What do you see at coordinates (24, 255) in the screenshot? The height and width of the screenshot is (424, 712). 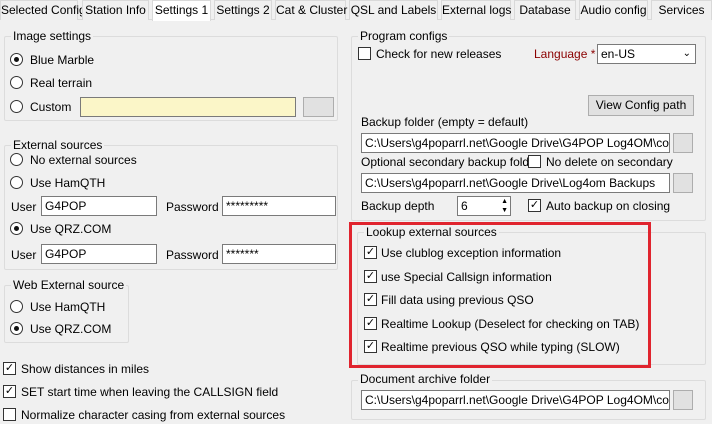 I see `qrz-user-label: User` at bounding box center [24, 255].